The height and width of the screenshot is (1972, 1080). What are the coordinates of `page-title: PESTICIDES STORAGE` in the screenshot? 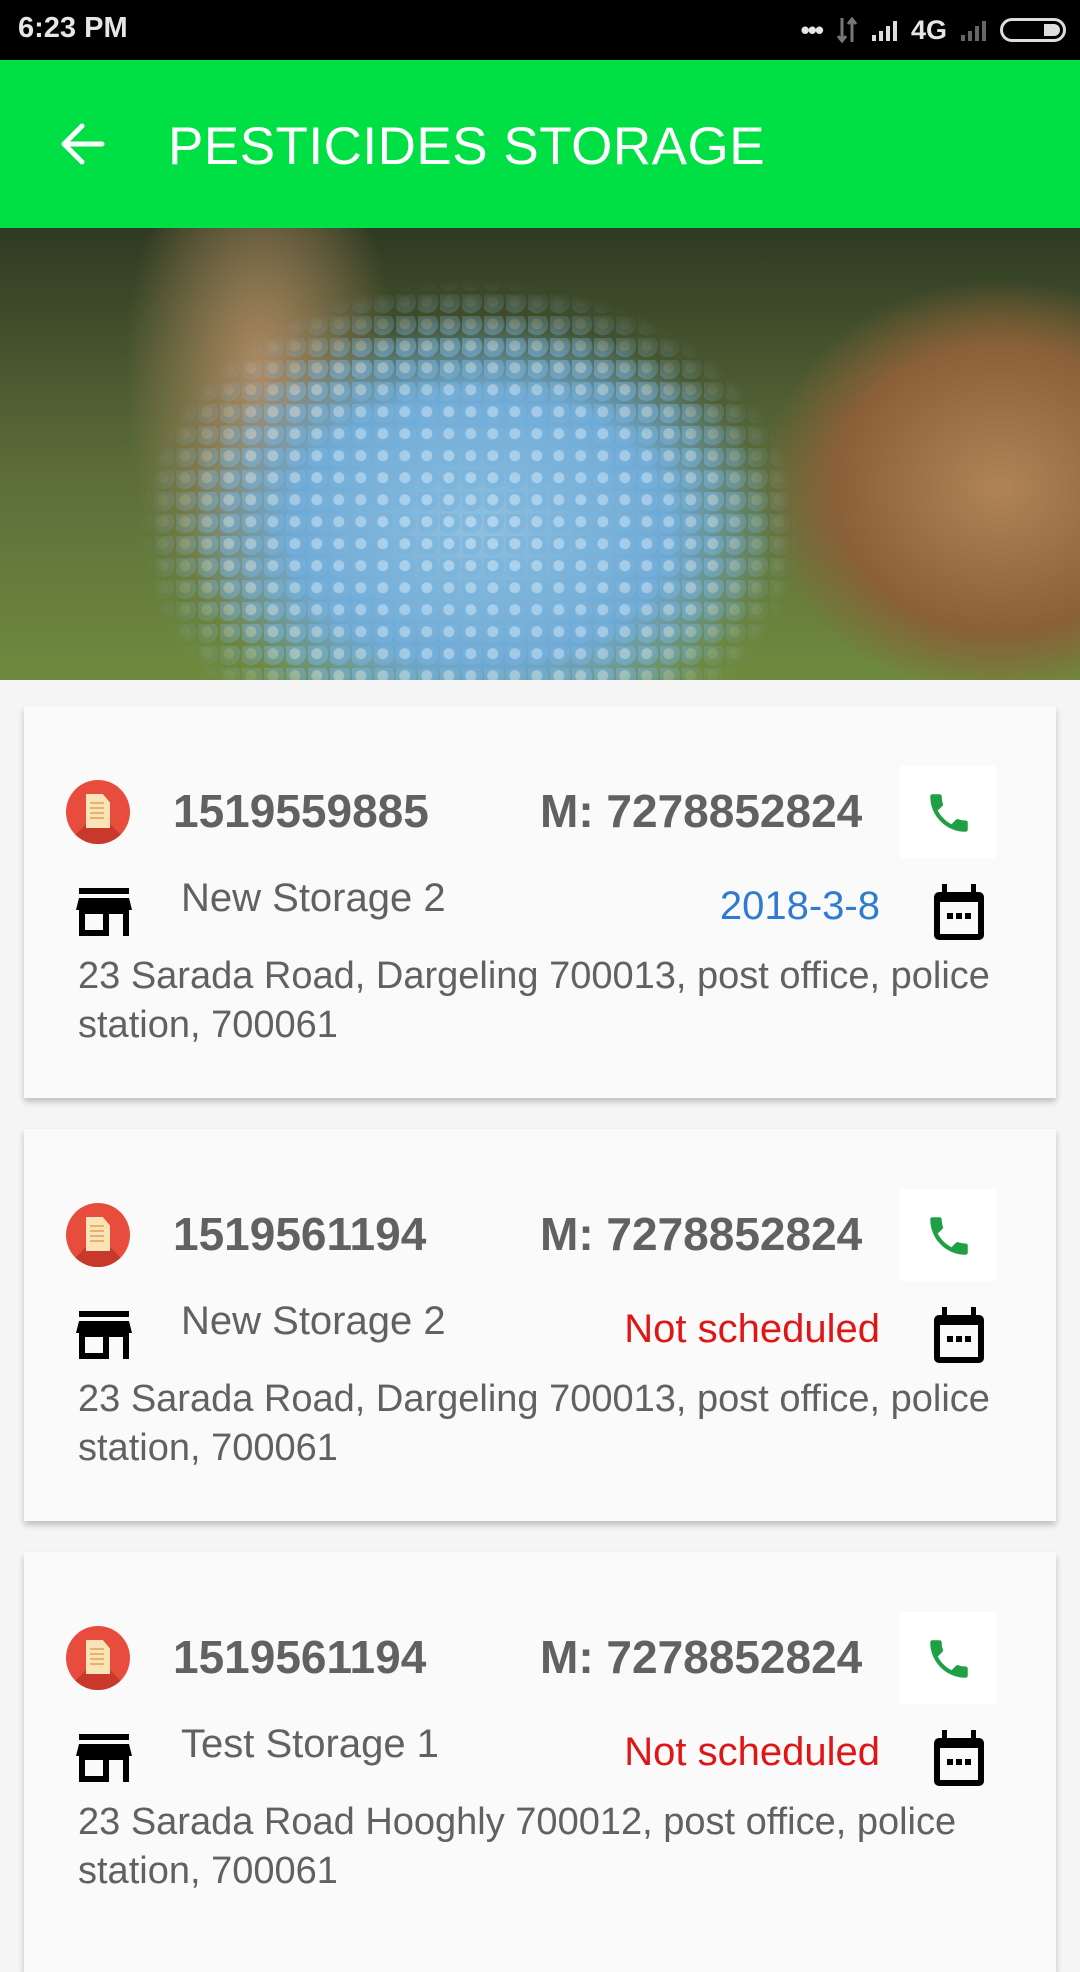 It's located at (467, 146).